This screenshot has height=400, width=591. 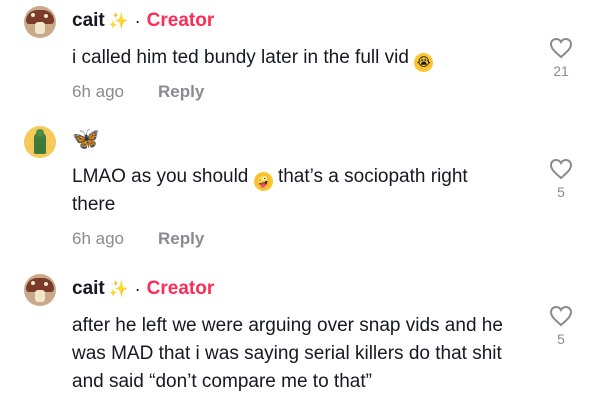 I want to click on comment-header: 🦋, so click(x=85, y=139).